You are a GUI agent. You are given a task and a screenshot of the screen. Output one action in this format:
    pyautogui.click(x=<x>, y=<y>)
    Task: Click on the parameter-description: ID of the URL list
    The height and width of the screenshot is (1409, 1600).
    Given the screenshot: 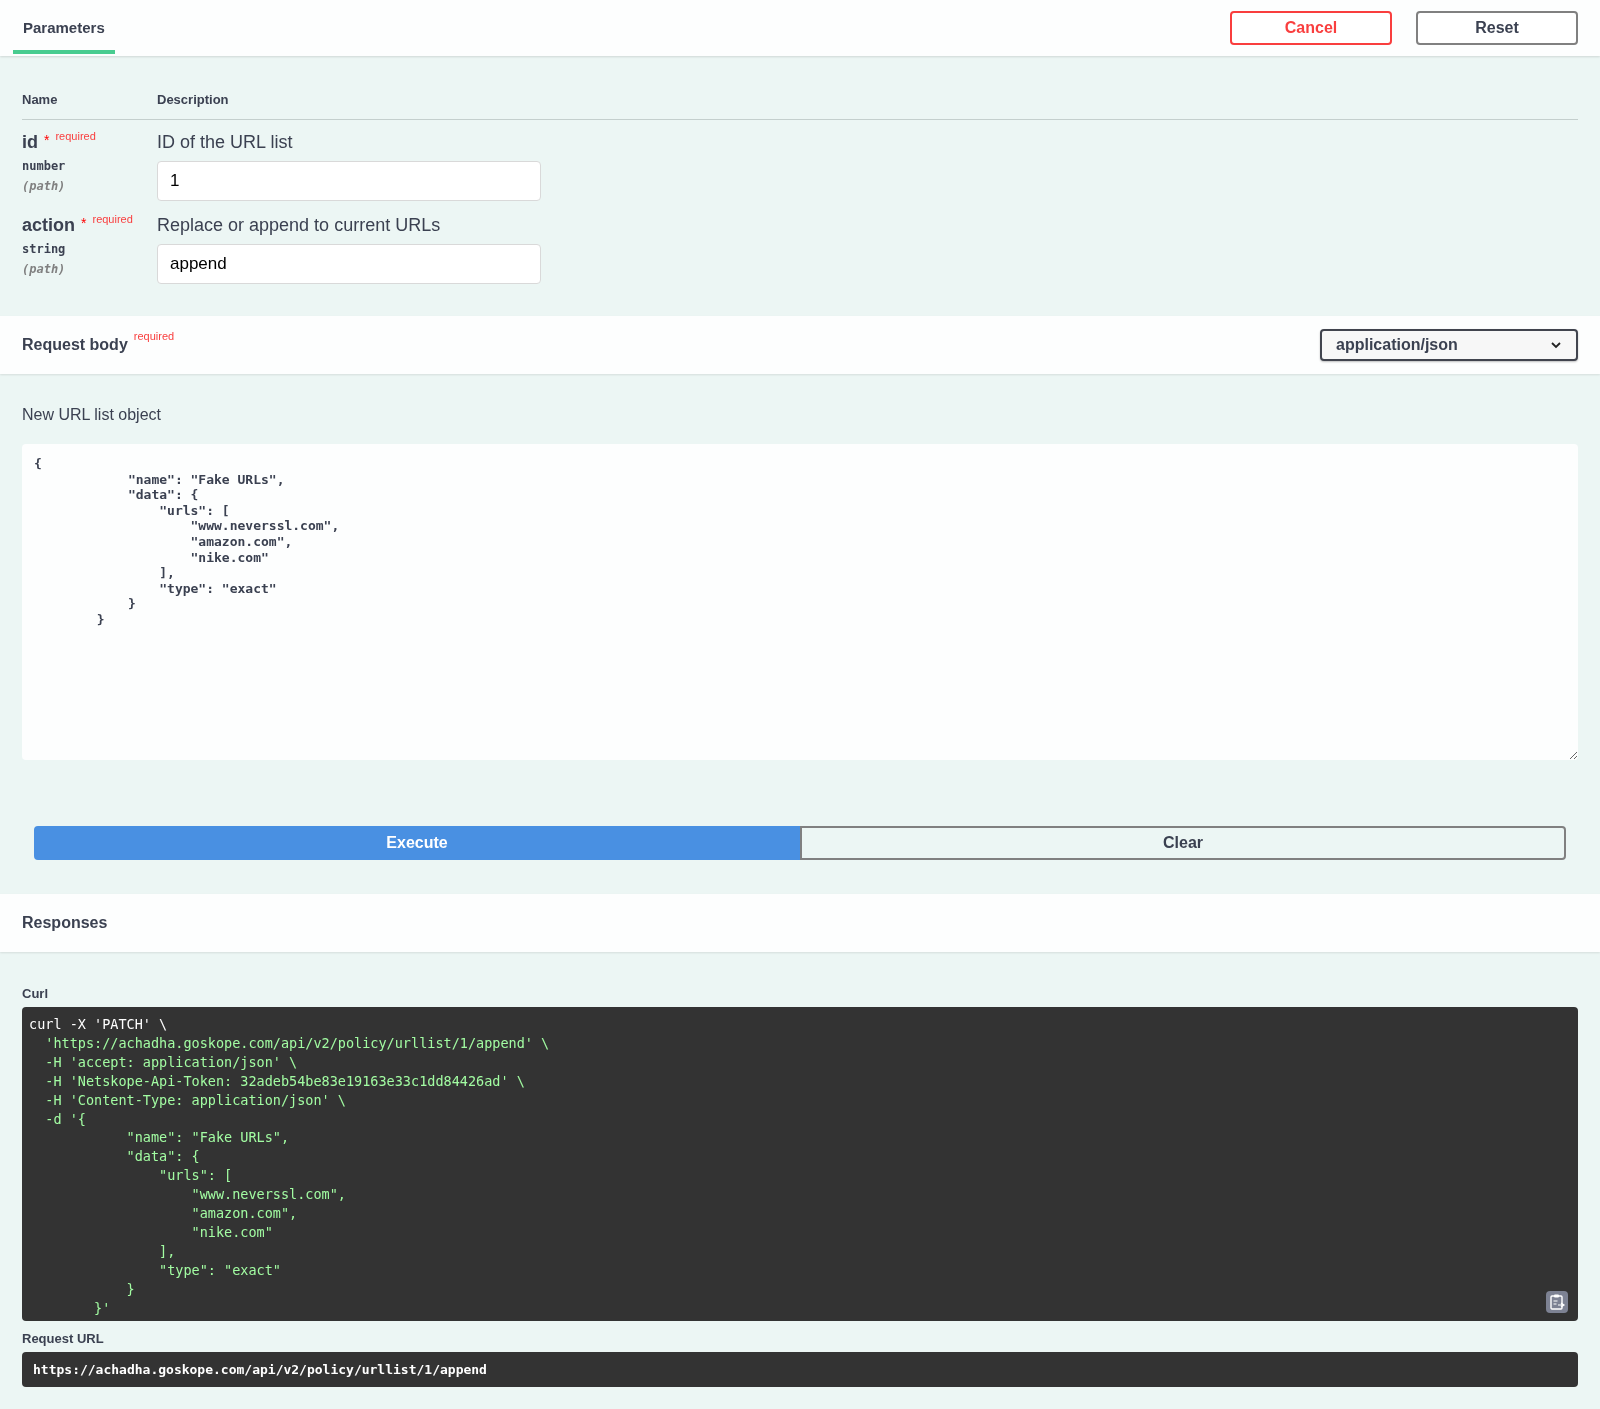 What is the action you would take?
    pyautogui.click(x=225, y=142)
    